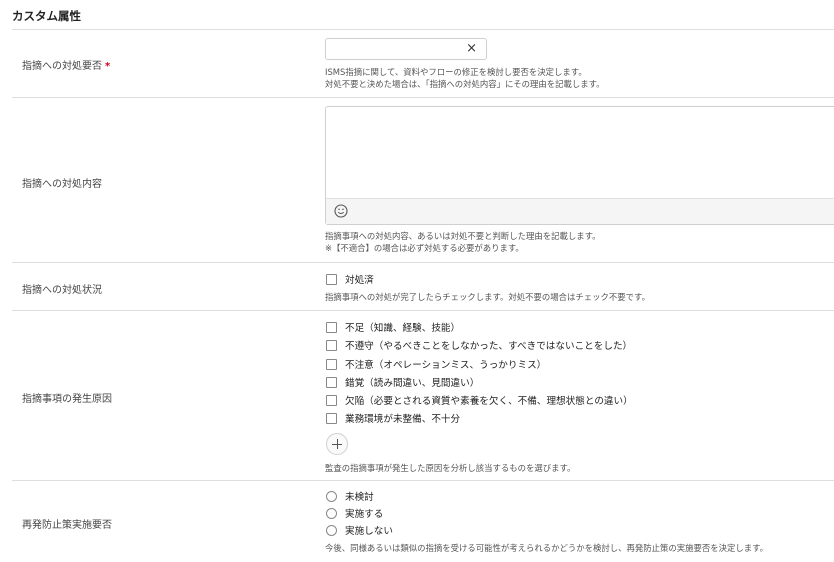 The height and width of the screenshot is (562, 834). I want to click on status-checkbox-row: 対処済, so click(350, 279).